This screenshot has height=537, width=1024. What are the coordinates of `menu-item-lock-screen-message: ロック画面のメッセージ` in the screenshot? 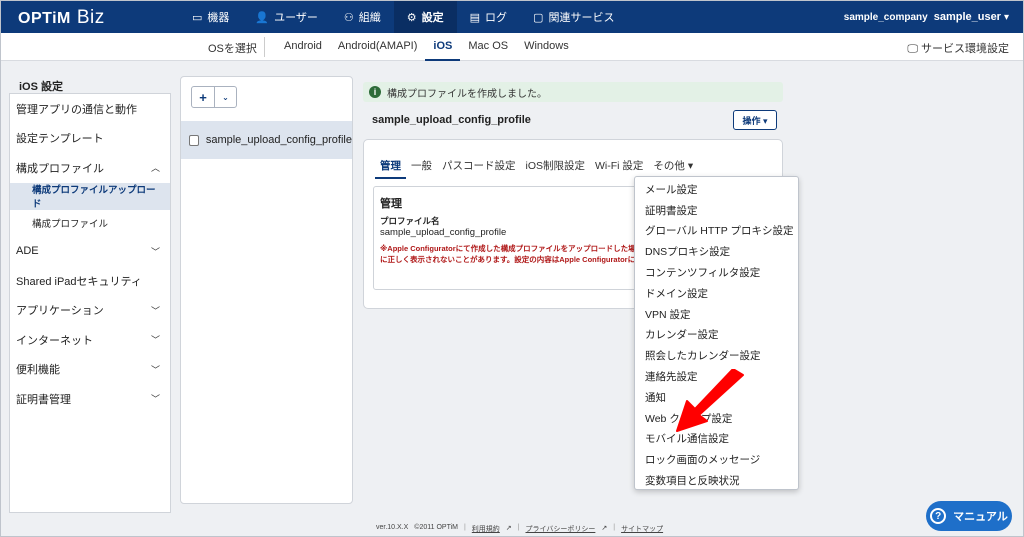 It's located at (716, 459).